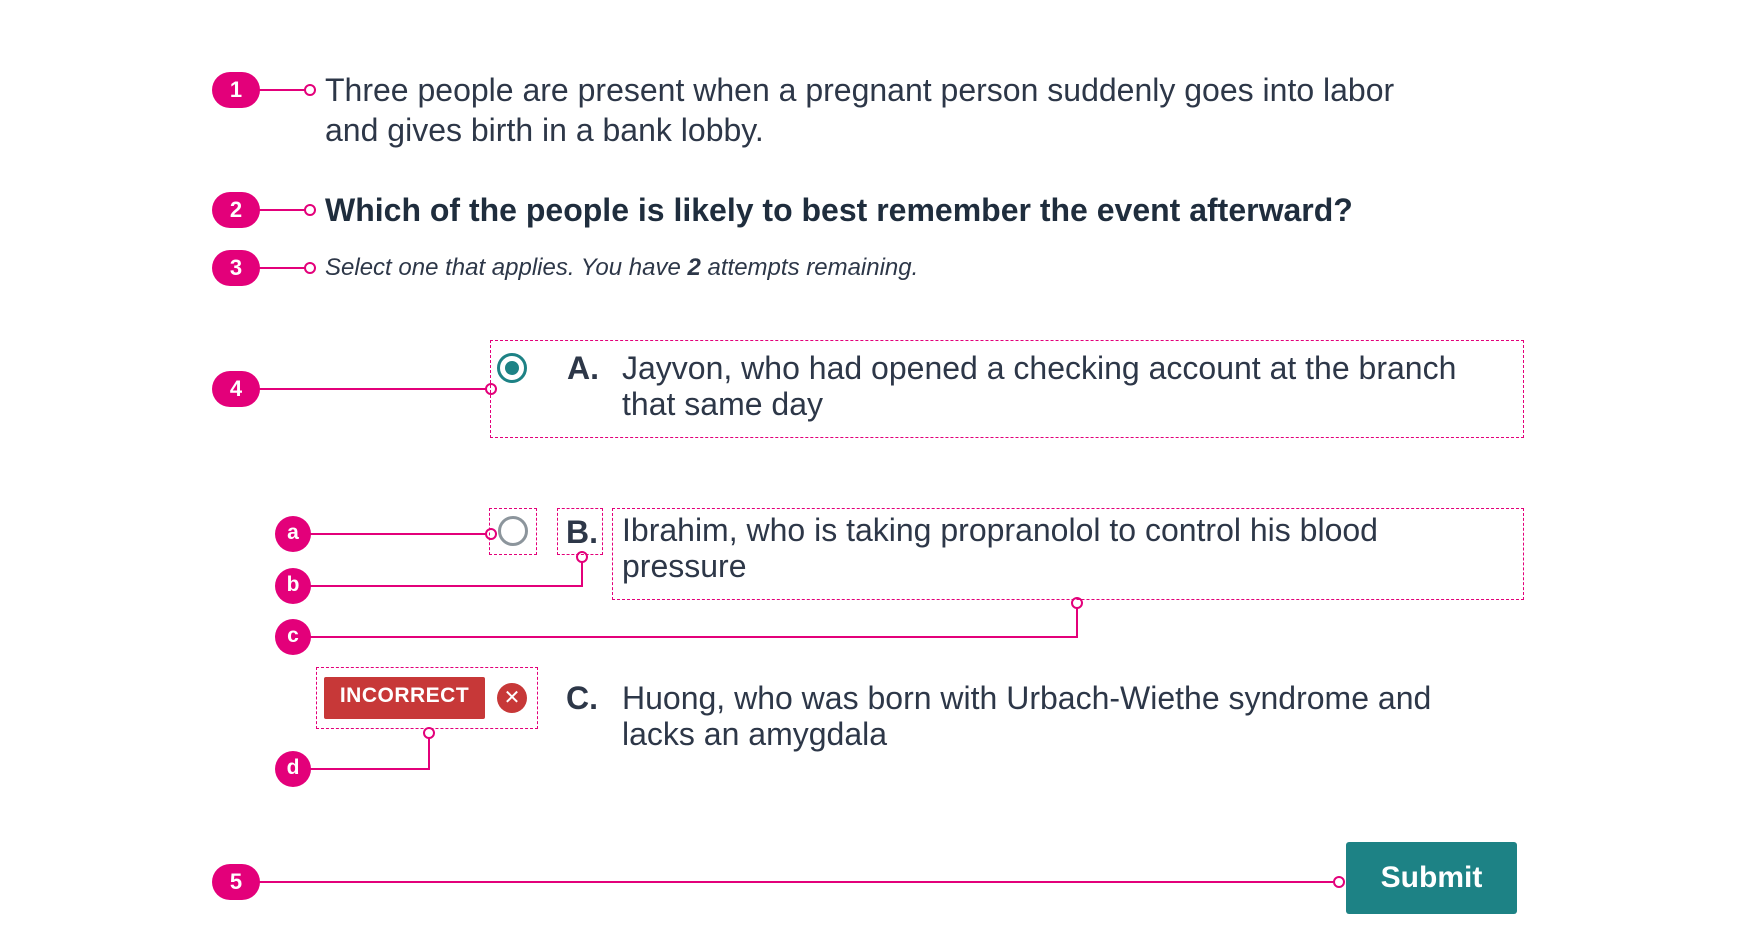 Image resolution: width=1744 pixels, height=952 pixels. Describe the element at coordinates (809, 267) in the screenshot. I see `instructions-suffix: attempts remaining.` at that location.